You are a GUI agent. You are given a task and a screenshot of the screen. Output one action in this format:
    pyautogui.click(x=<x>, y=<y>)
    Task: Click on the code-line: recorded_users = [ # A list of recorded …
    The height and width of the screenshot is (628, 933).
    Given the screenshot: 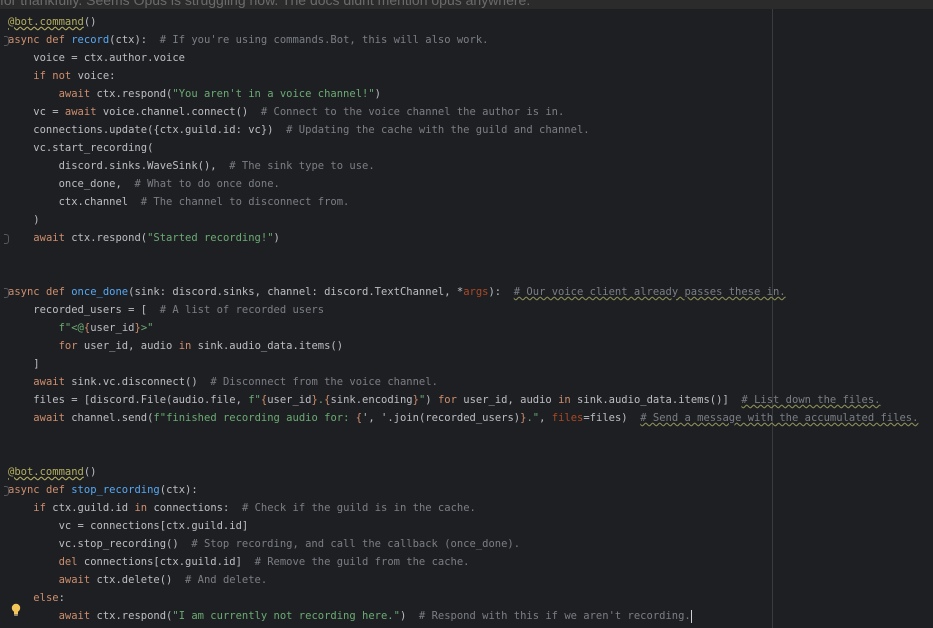 What is the action you would take?
    pyautogui.click(x=463, y=310)
    